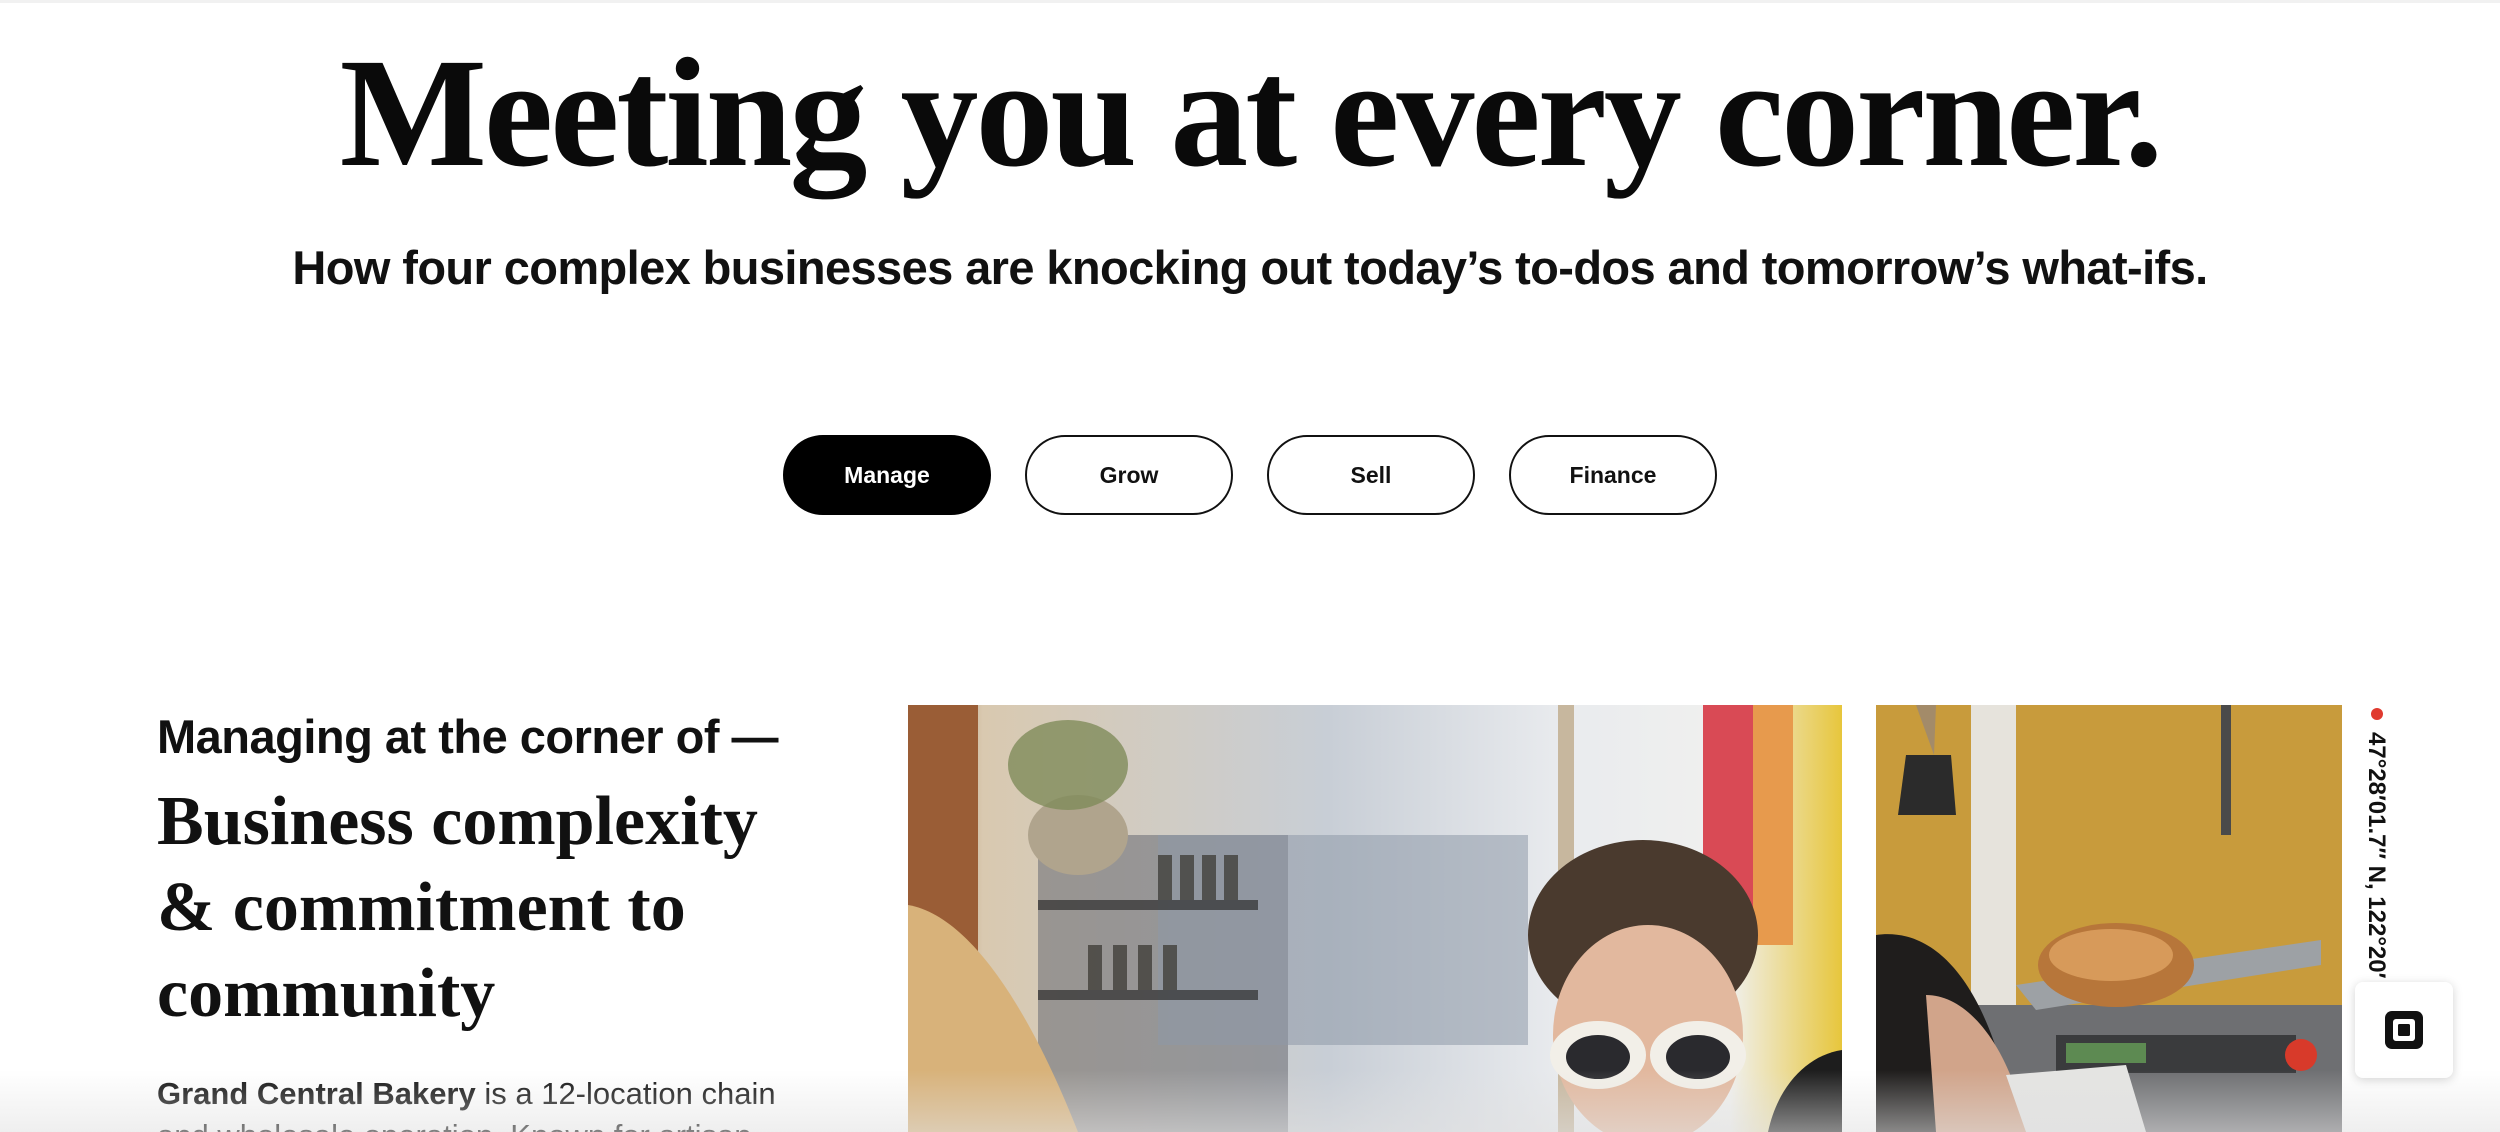 The height and width of the screenshot is (1132, 2500). I want to click on tab-finance: Finance, so click(1613, 475).